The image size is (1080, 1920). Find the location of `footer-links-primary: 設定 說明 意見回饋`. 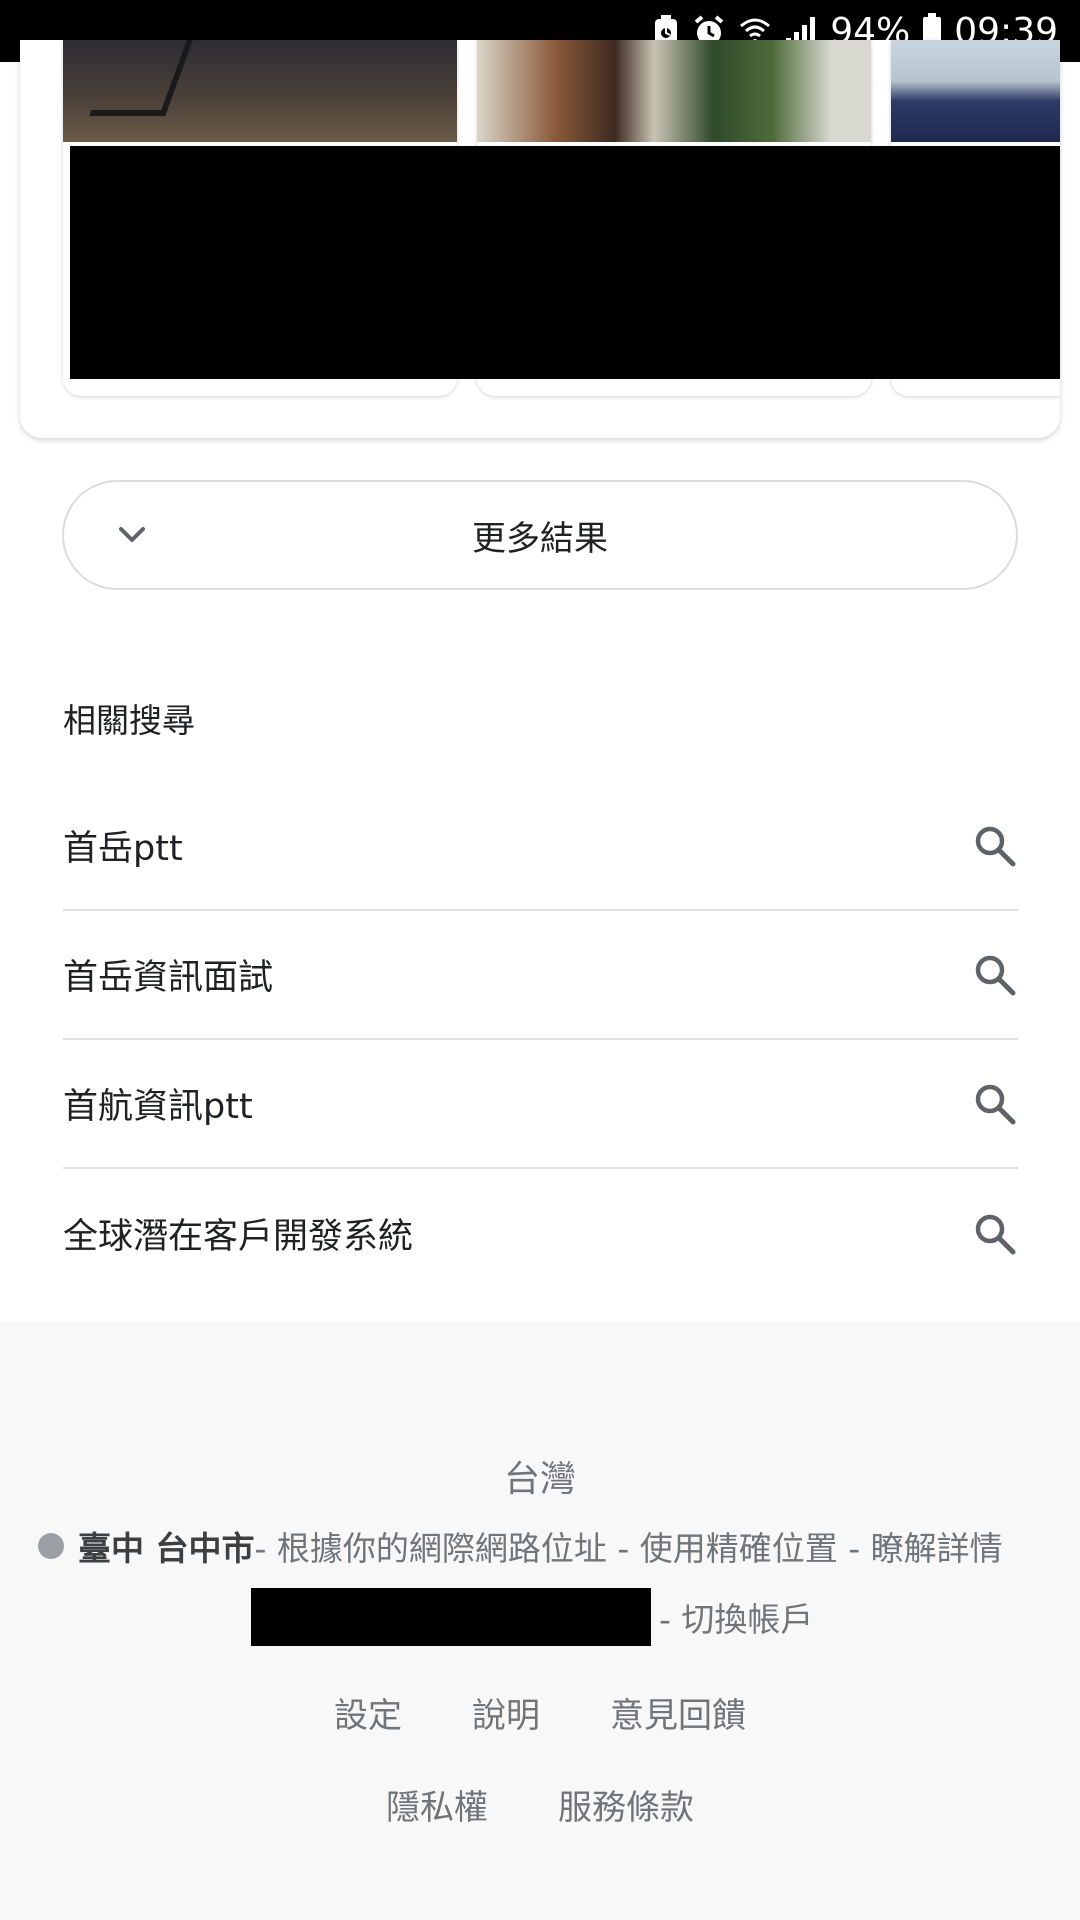

footer-links-primary: 設定 說明 意見回饋 is located at coordinates (540, 1712).